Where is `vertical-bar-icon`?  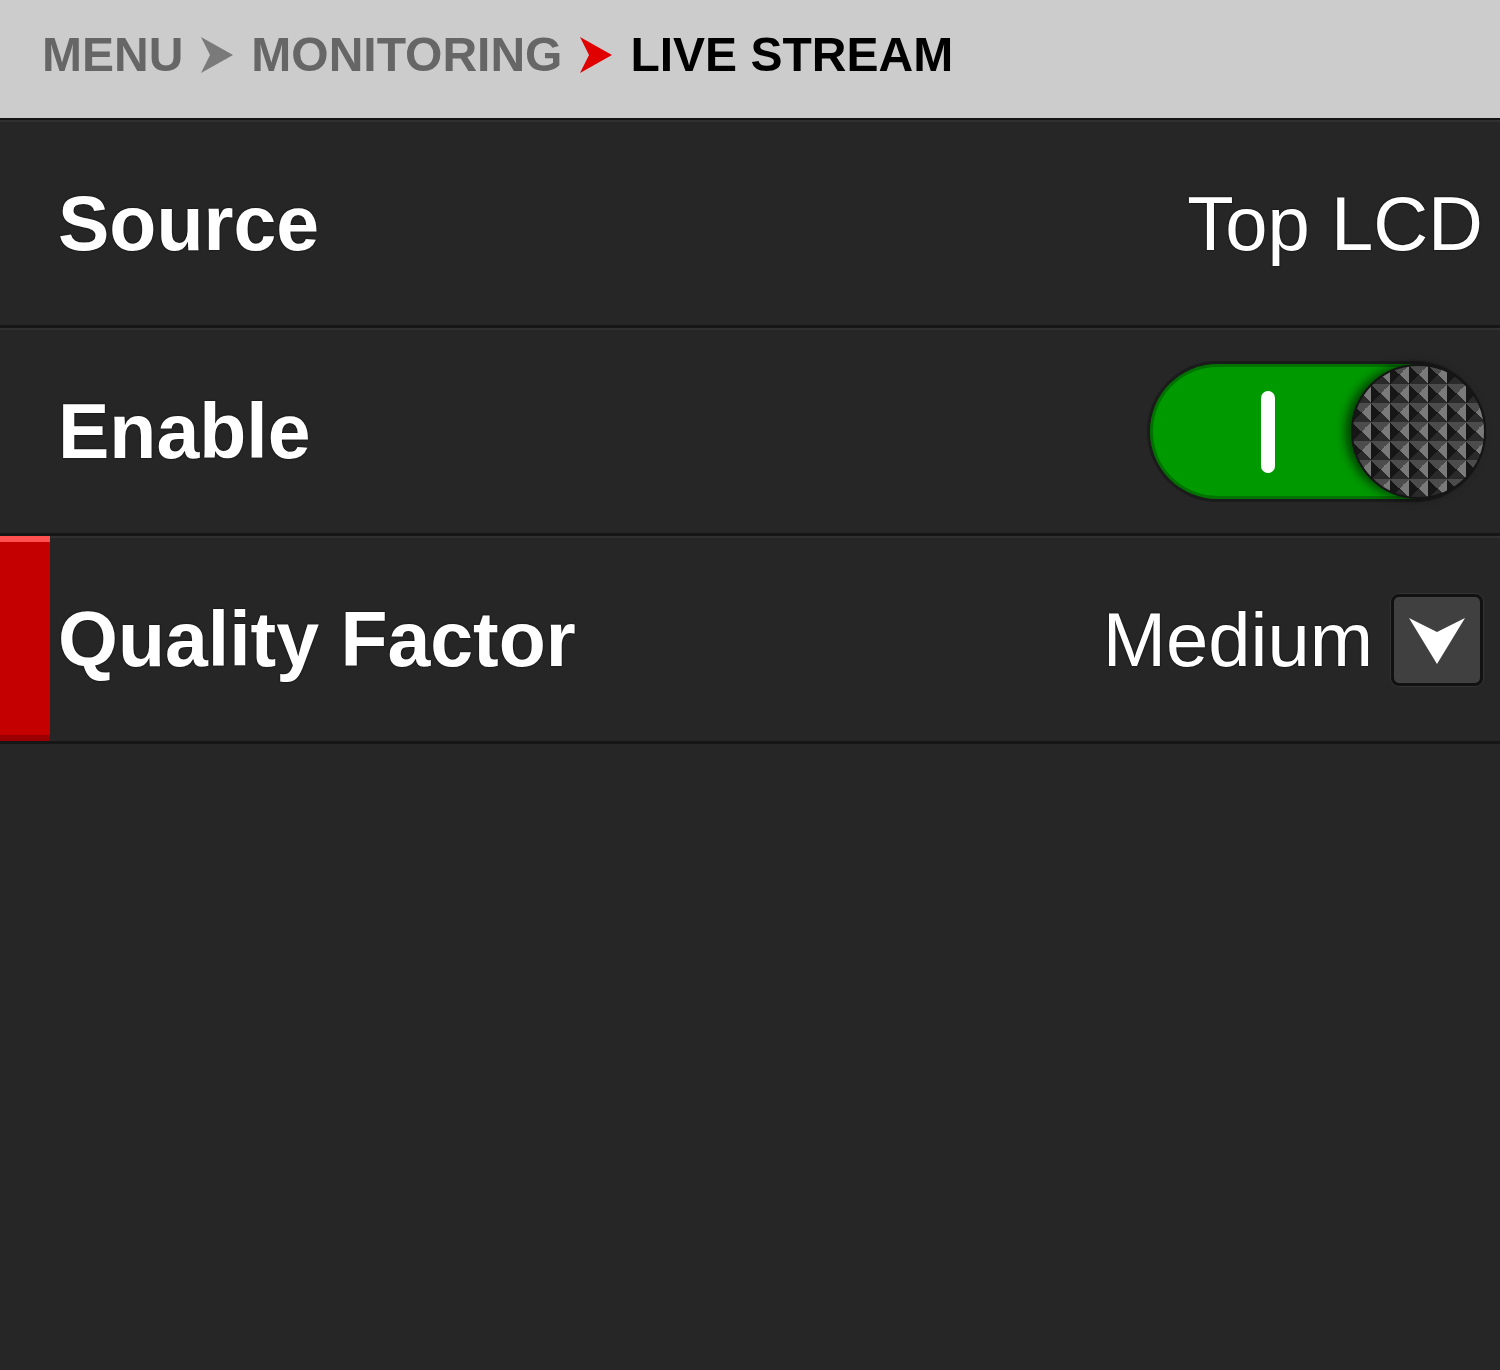
vertical-bar-icon is located at coordinates (1268, 432).